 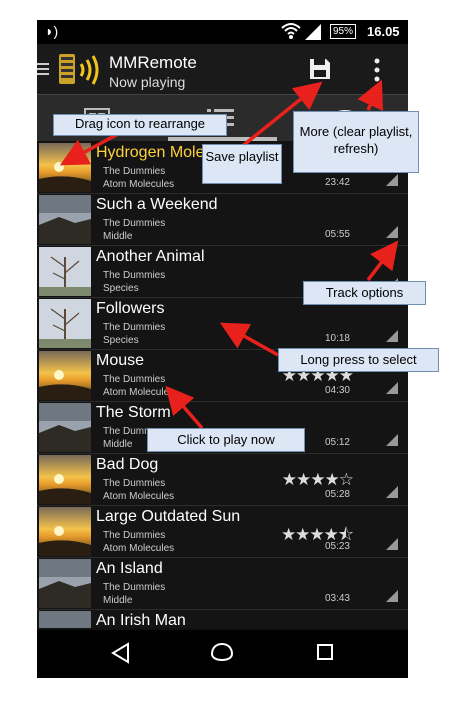 I want to click on logo-icon, so click(x=79, y=69).